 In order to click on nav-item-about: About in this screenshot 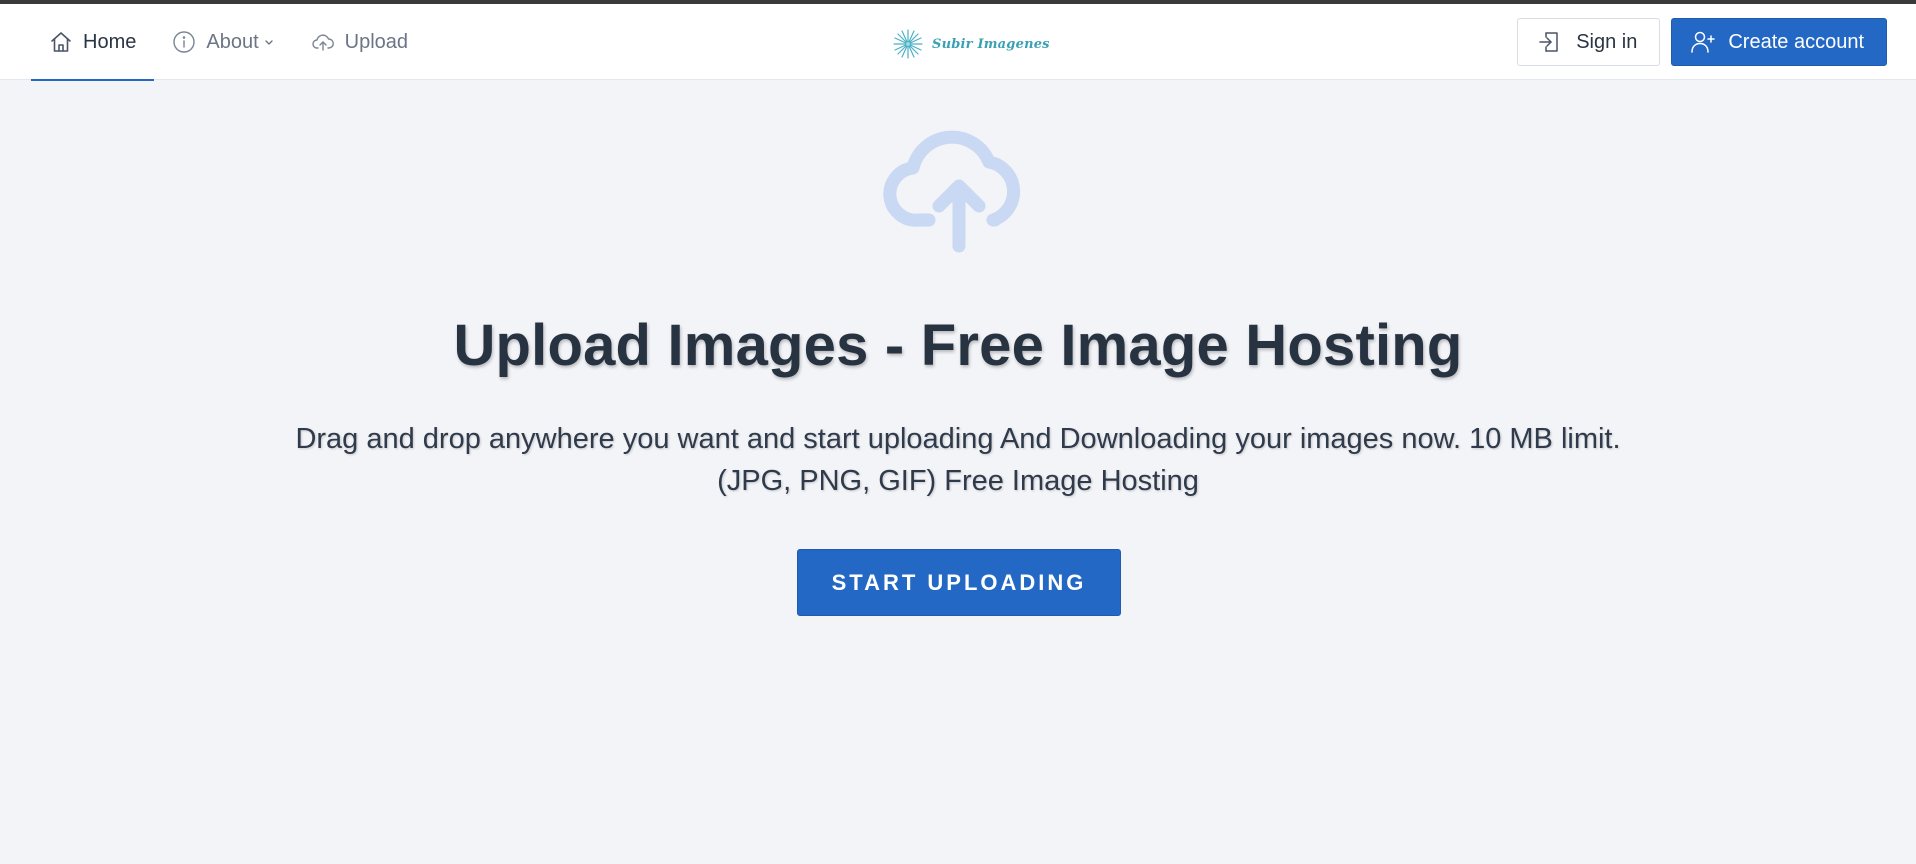, I will do `click(223, 42)`.